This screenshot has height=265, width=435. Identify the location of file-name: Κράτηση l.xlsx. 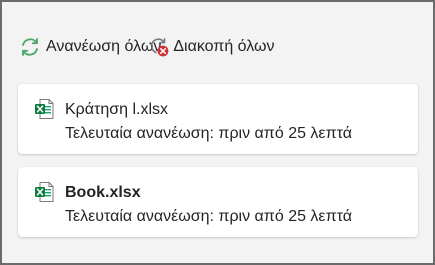
(117, 109).